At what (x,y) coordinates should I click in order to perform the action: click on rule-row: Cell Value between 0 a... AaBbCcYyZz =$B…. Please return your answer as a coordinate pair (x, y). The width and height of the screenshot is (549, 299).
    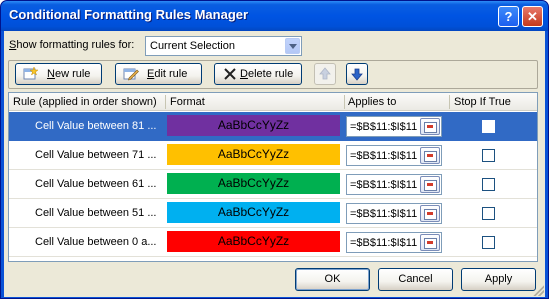
    Looking at the image, I should click on (273, 242).